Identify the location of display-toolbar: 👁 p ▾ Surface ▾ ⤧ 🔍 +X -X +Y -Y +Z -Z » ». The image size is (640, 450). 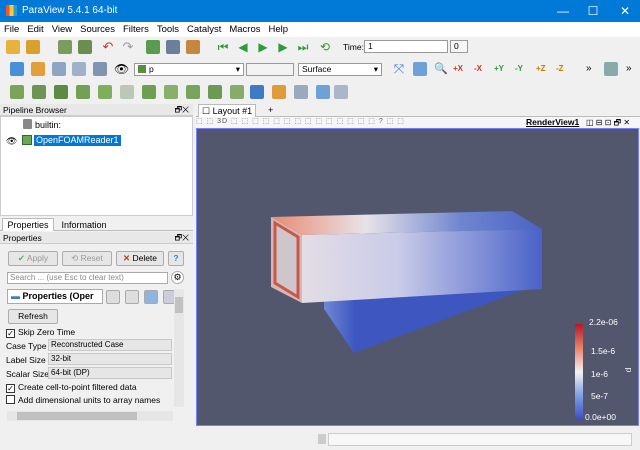
(320, 70).